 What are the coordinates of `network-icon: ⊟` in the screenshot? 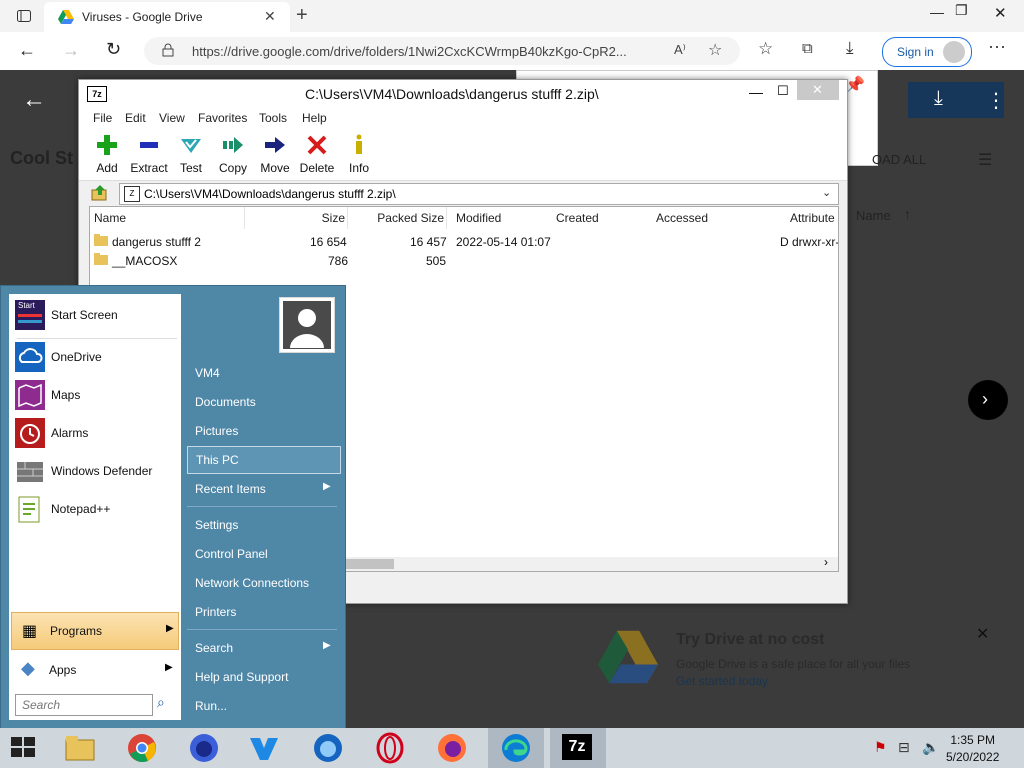 It's located at (904, 747).